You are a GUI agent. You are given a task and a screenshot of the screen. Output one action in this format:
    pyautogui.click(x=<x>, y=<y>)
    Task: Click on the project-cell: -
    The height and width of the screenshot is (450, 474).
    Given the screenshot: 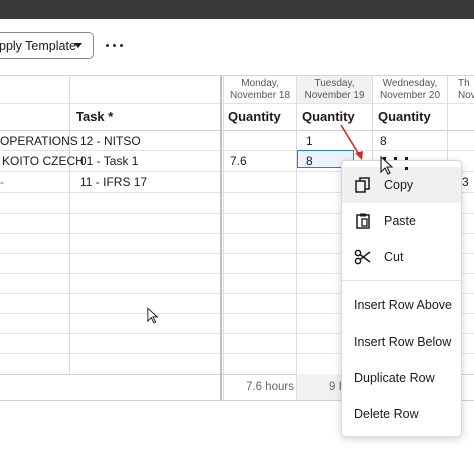 What is the action you would take?
    pyautogui.click(x=2, y=182)
    